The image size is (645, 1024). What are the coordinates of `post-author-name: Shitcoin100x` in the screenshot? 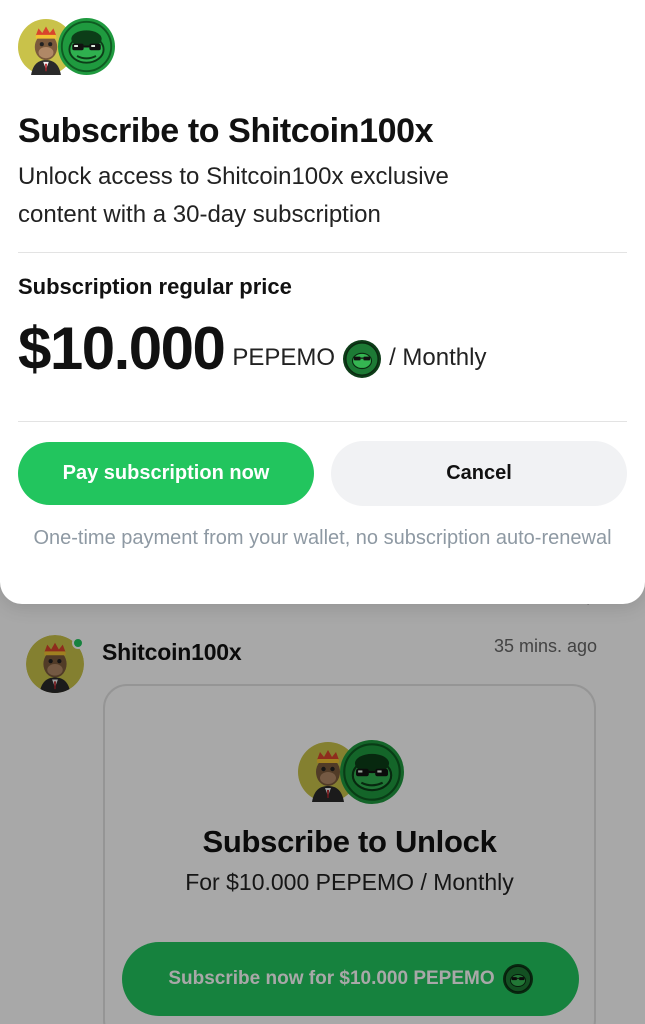 It's located at (172, 652).